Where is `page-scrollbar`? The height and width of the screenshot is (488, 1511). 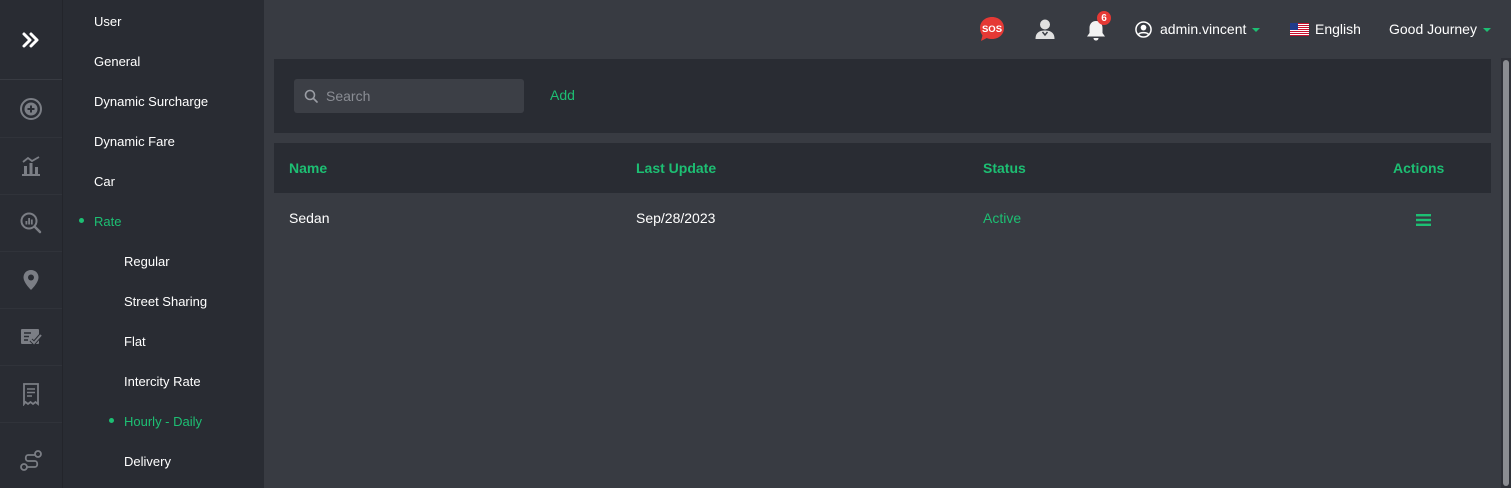 page-scrollbar is located at coordinates (1506, 273).